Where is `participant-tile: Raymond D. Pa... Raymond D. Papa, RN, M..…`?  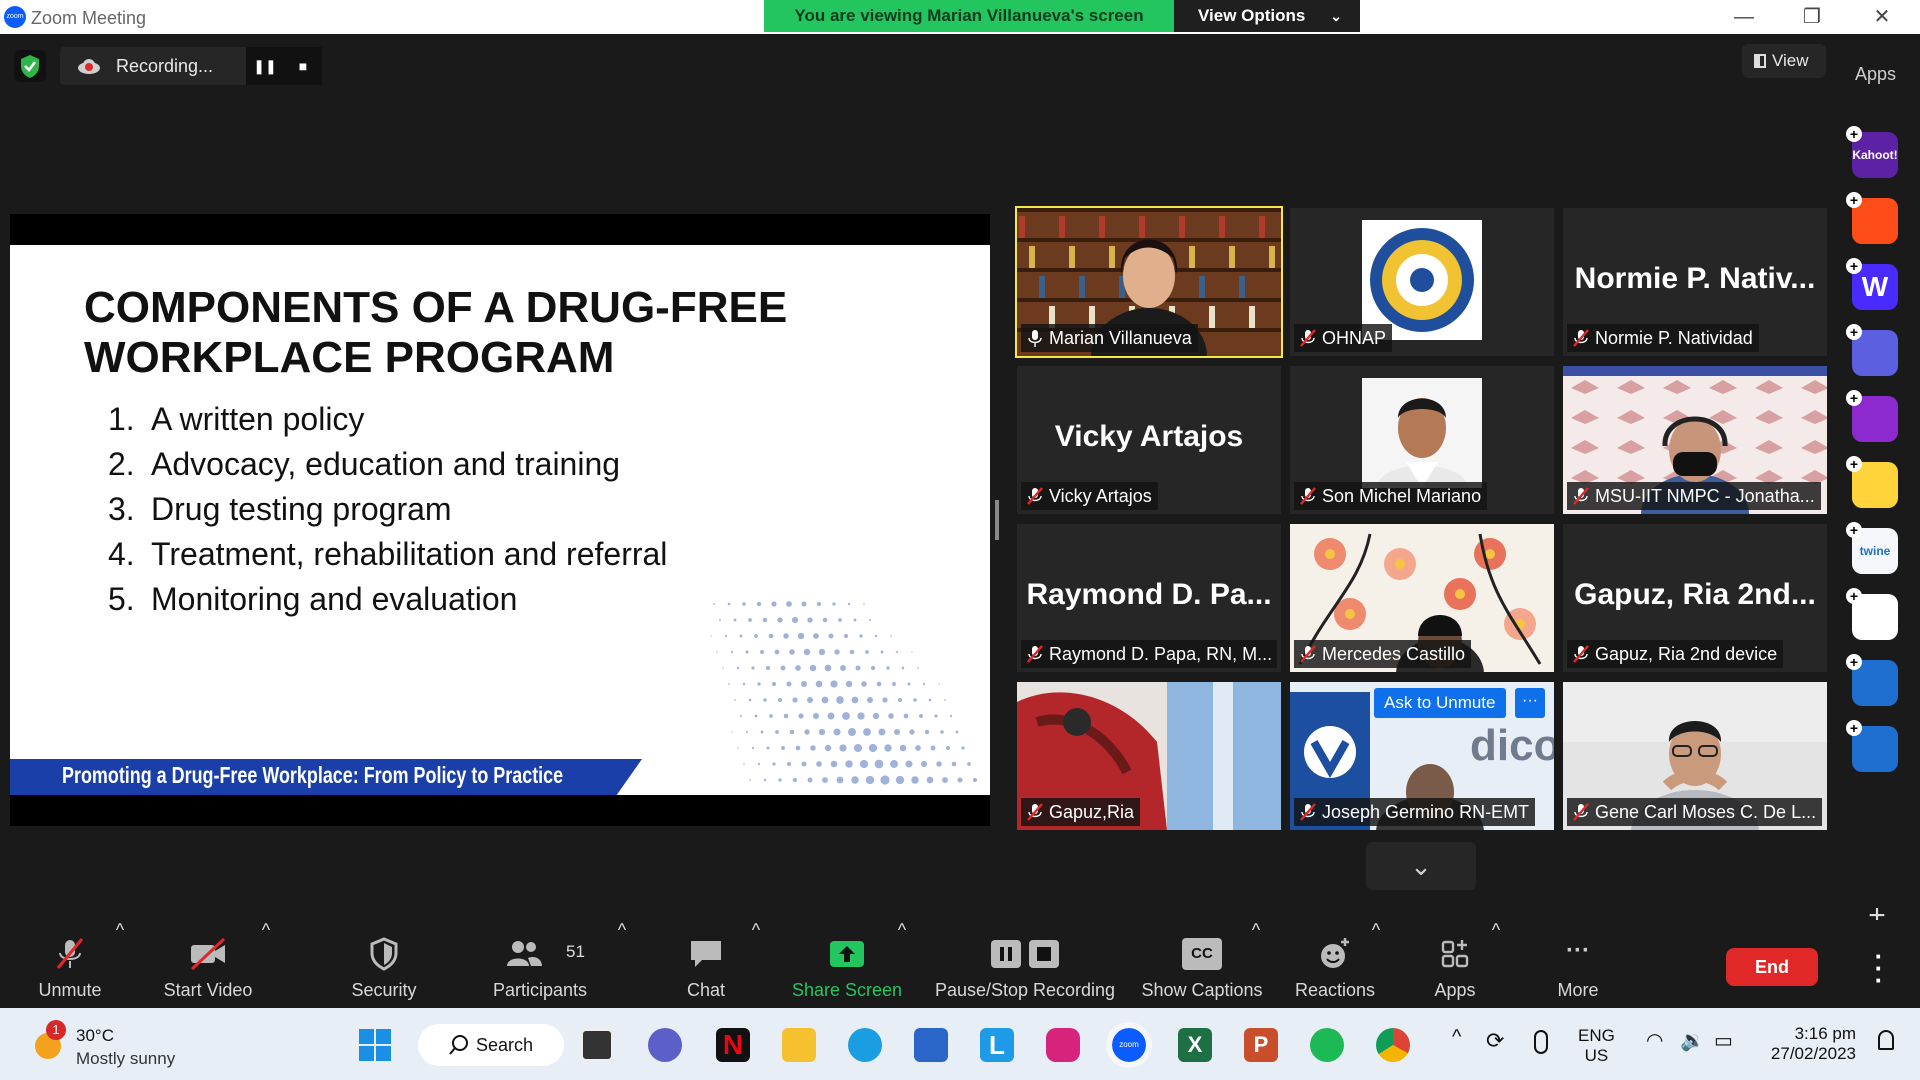 participant-tile: Raymond D. Pa... Raymond D. Papa, RN, M..… is located at coordinates (1149, 598).